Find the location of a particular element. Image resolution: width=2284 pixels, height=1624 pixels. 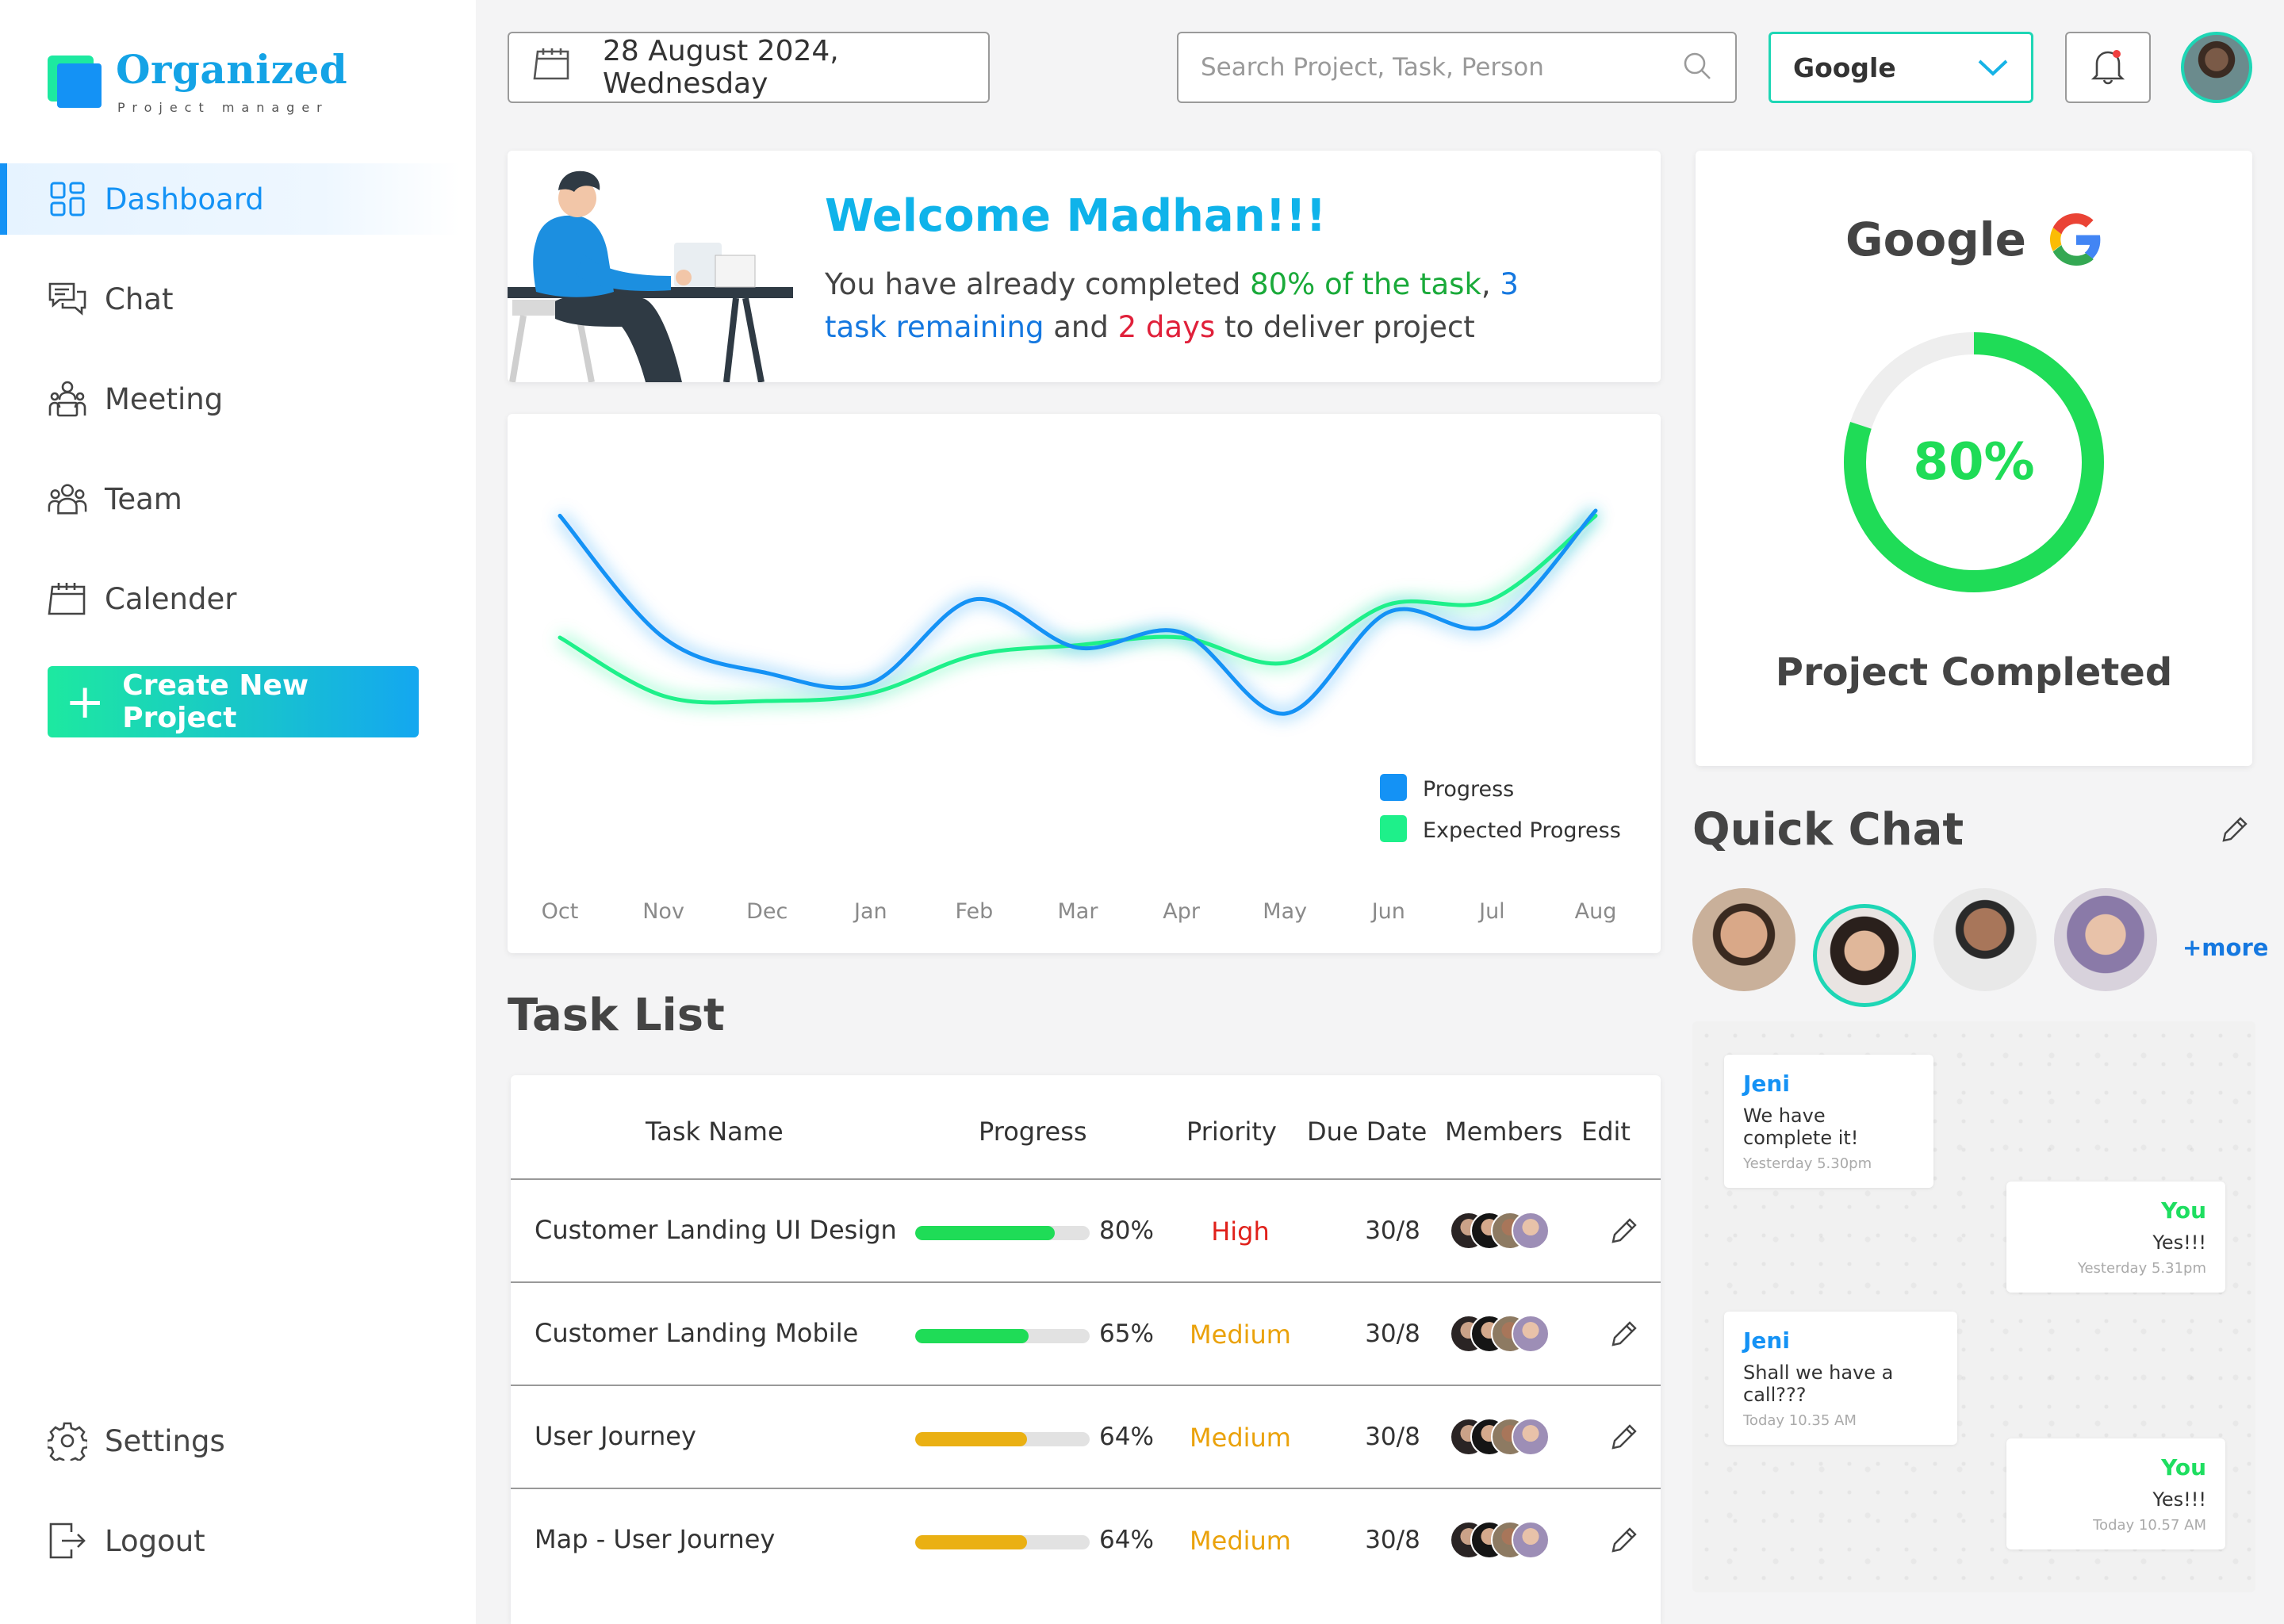

brand-name: Organized is located at coordinates (232, 69).